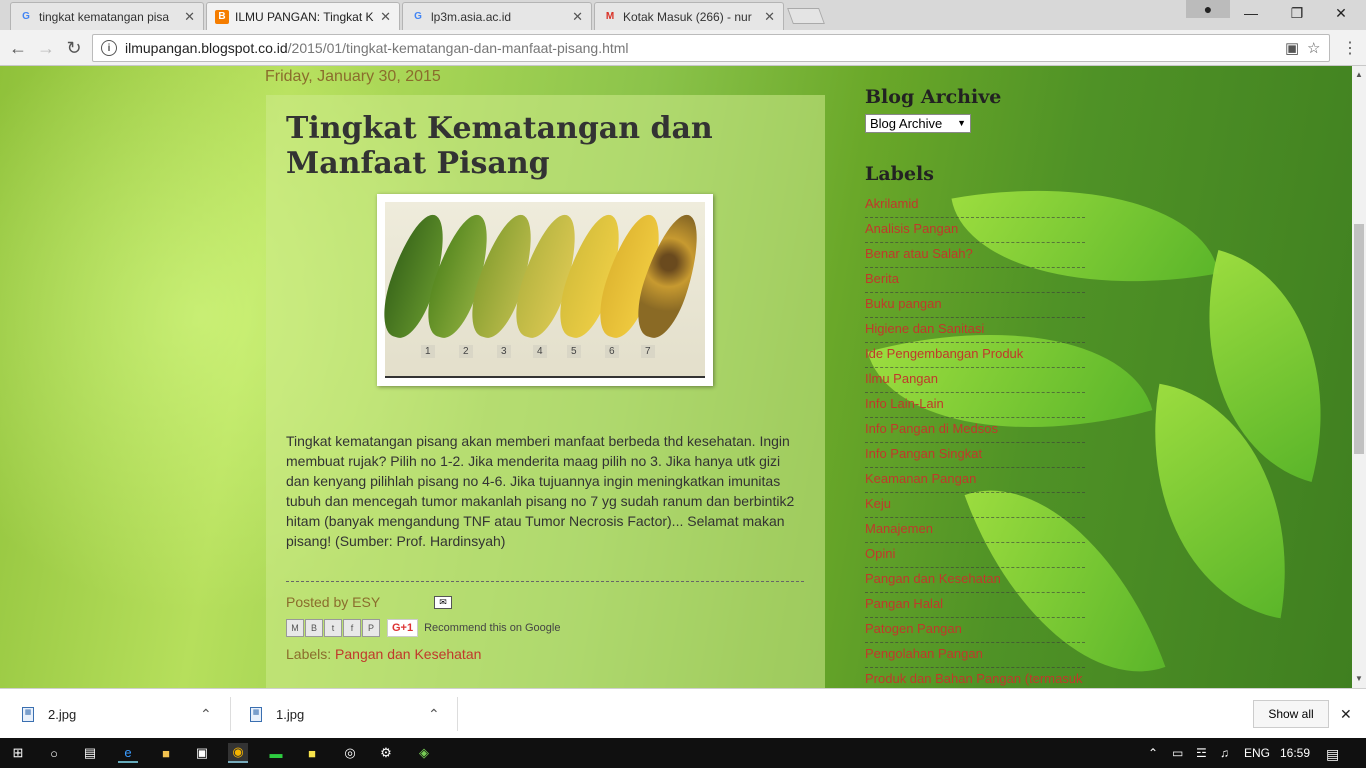 This screenshot has width=1366, height=768. I want to click on sidebar-label-link: Keju, so click(975, 505).